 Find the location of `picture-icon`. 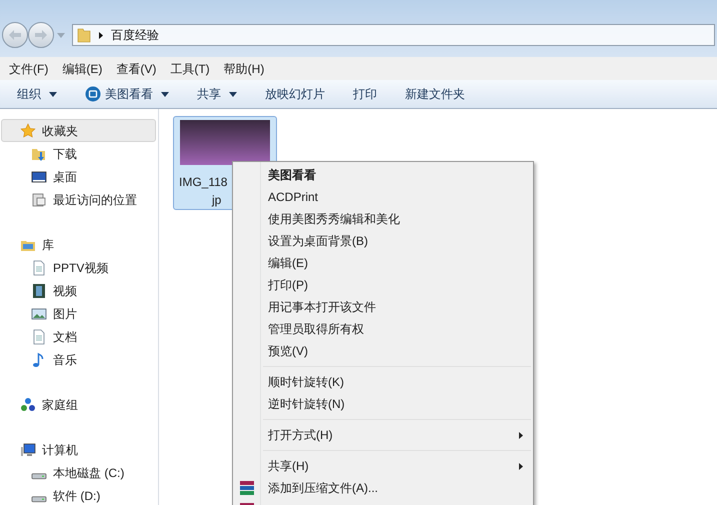

picture-icon is located at coordinates (39, 314).